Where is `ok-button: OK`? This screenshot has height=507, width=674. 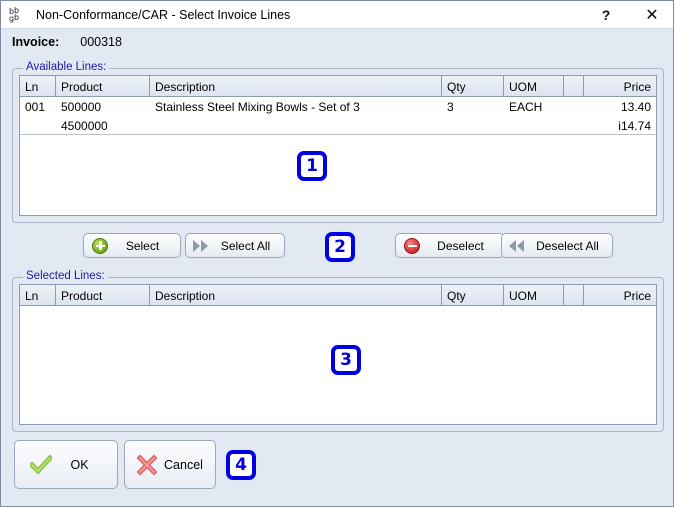 ok-button: OK is located at coordinates (66, 464).